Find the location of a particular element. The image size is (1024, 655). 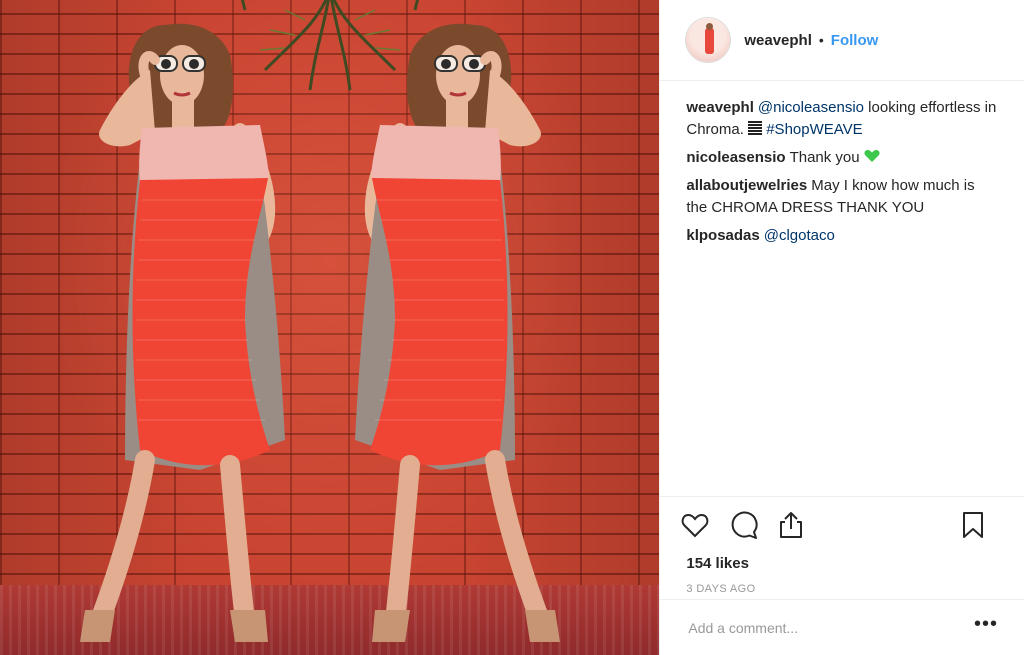

comment-username: klposadas is located at coordinates (722, 235).